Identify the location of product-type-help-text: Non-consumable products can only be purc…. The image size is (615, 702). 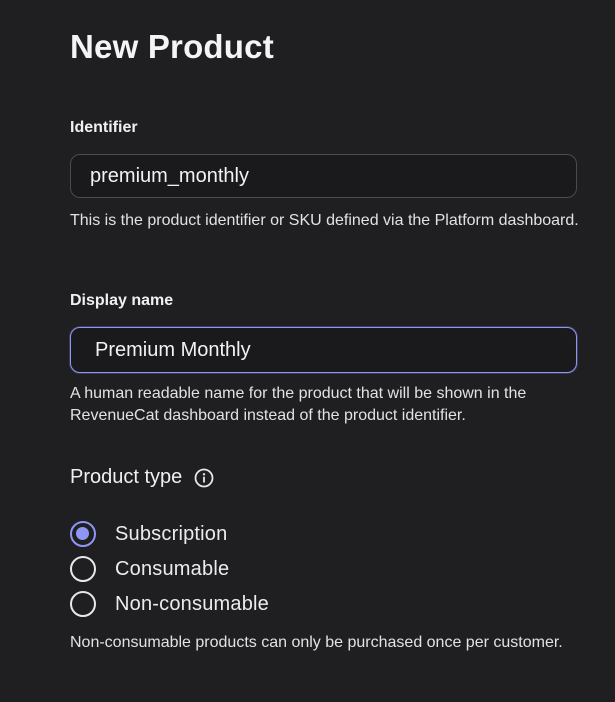
(316, 642).